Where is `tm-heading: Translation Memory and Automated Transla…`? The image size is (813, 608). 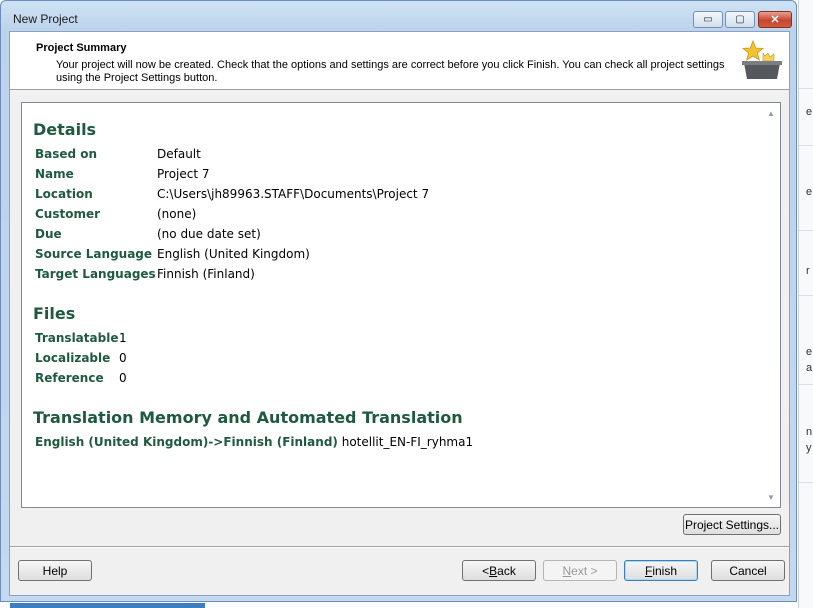 tm-heading: Translation Memory and Automated Transla… is located at coordinates (248, 417).